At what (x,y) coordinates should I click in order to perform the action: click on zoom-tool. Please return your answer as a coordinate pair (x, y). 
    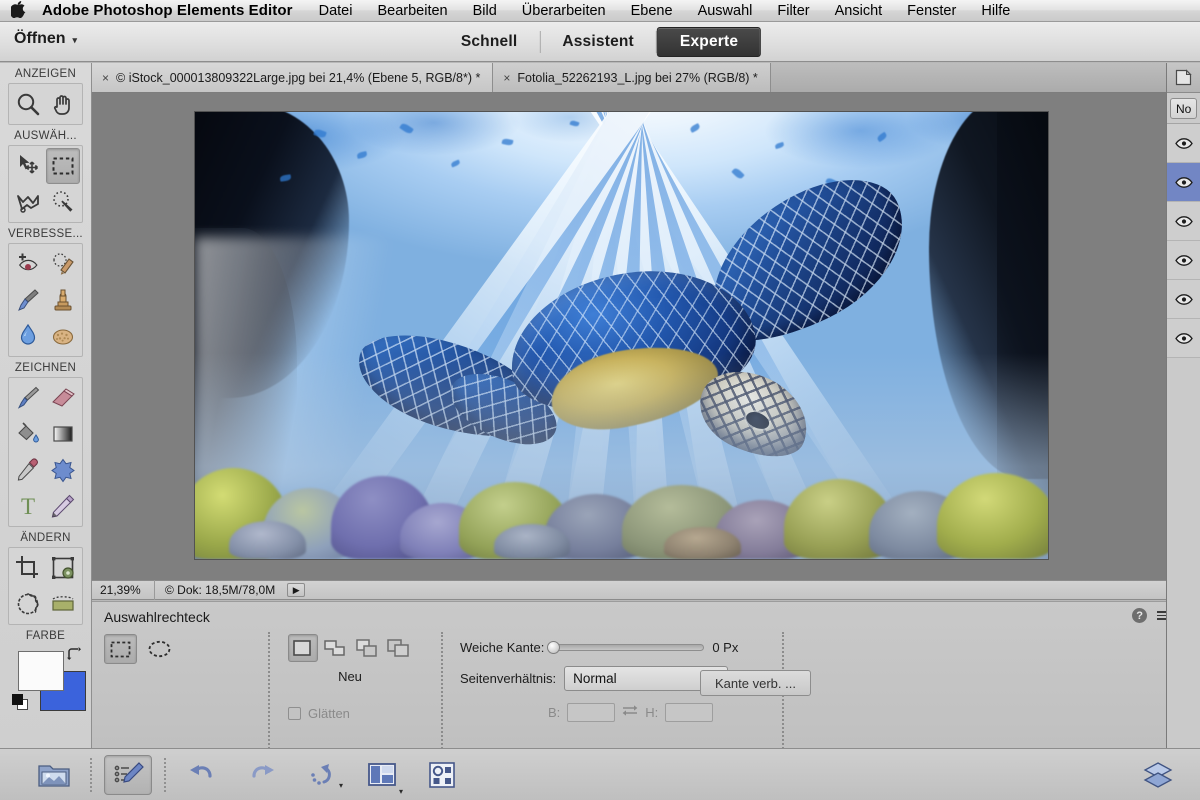
    Looking at the image, I should click on (28, 104).